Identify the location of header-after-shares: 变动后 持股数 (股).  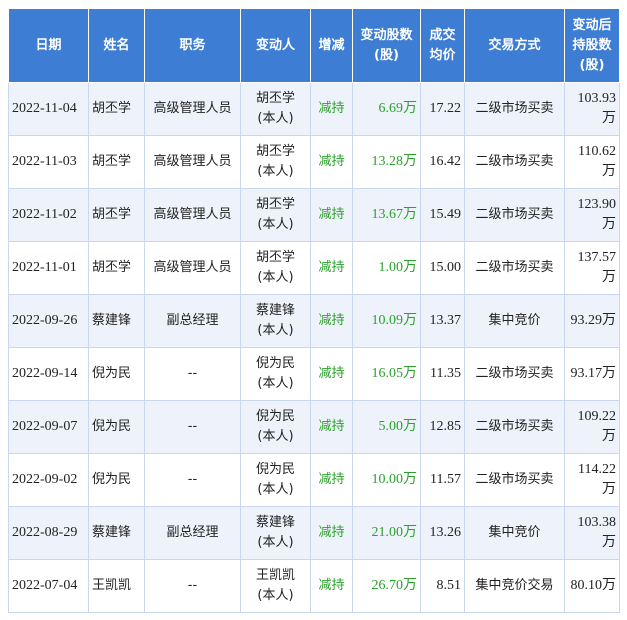
(592, 45).